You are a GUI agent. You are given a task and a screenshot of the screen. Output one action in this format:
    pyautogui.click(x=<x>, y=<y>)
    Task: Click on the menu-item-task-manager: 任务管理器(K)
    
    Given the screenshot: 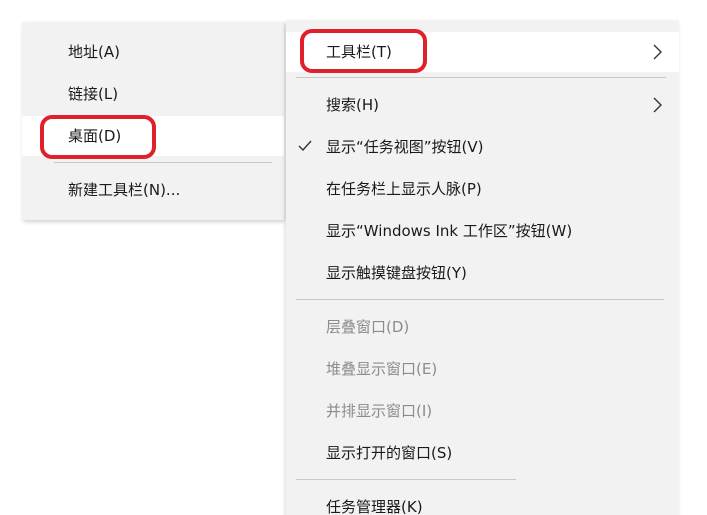 What is the action you would take?
    pyautogui.click(x=482, y=501)
    